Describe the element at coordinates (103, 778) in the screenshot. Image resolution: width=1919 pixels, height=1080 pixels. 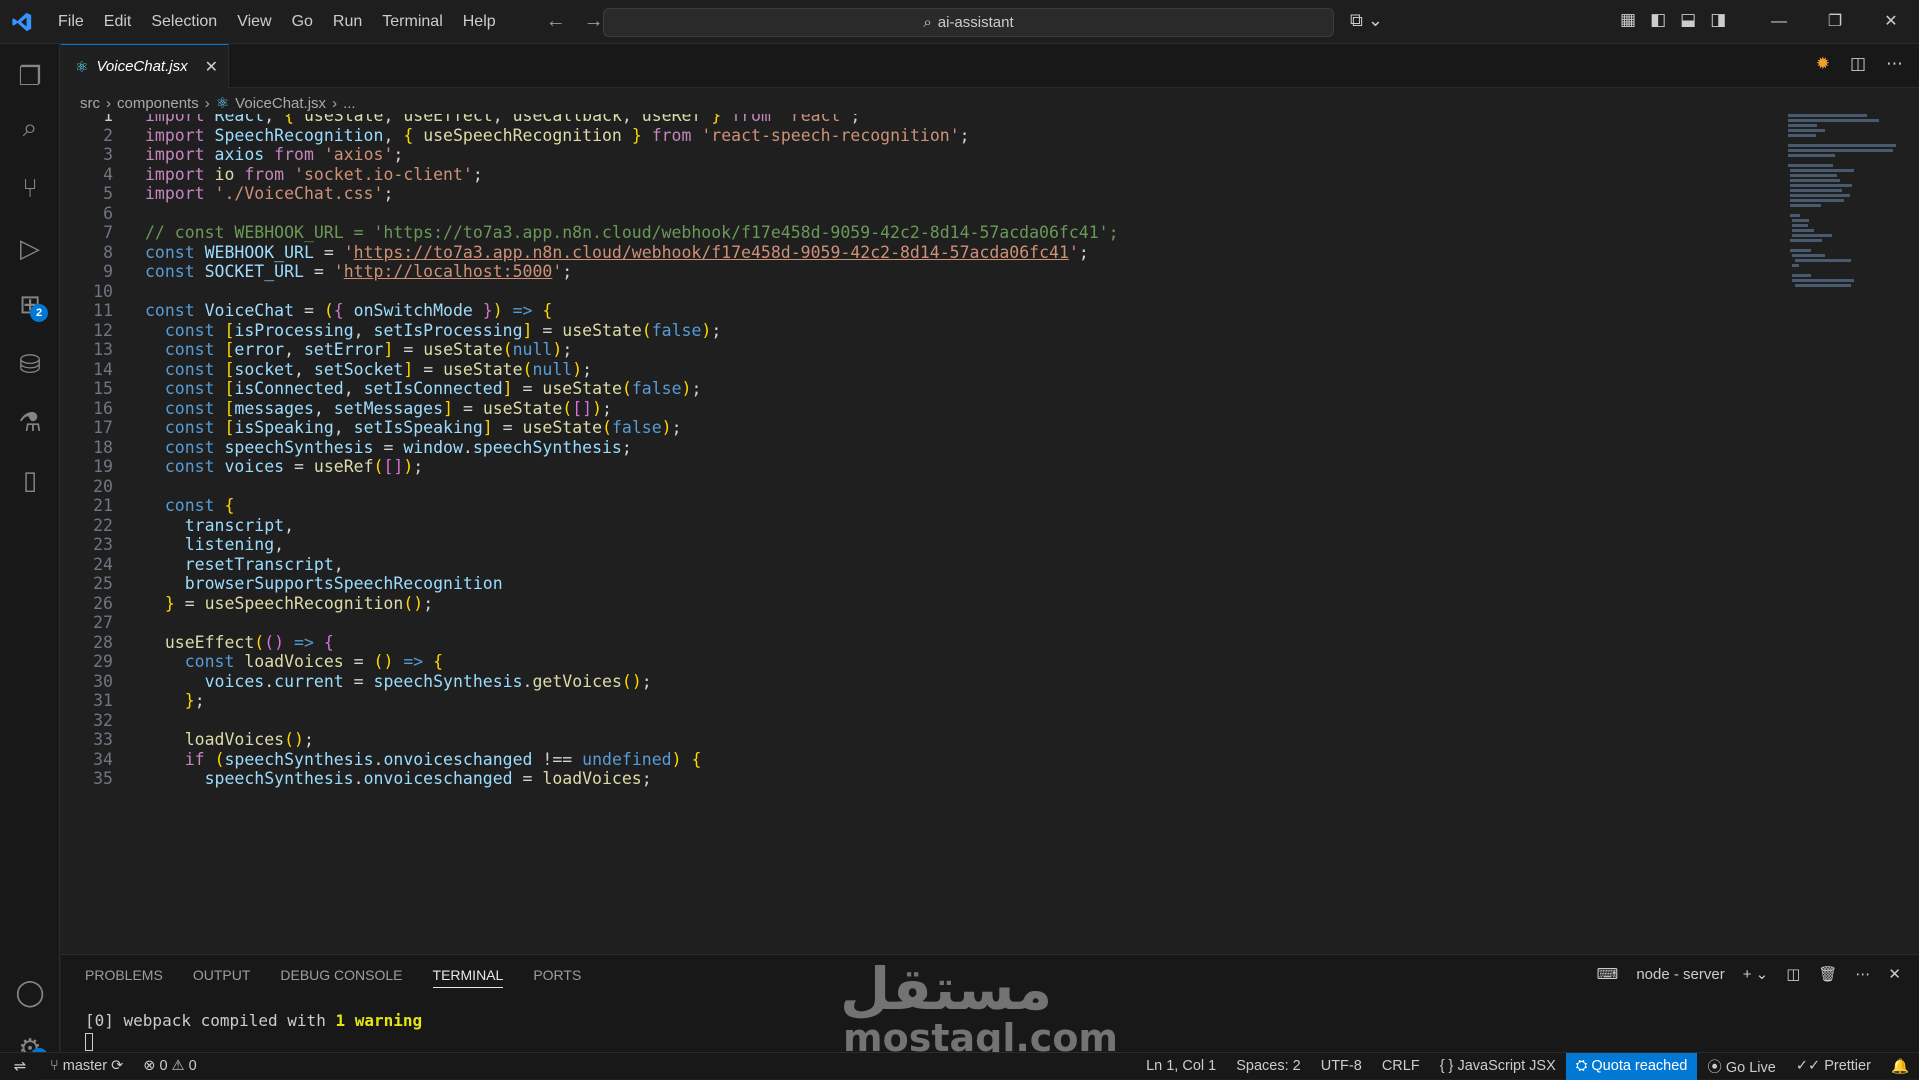
I see `line-number: 35` at that location.